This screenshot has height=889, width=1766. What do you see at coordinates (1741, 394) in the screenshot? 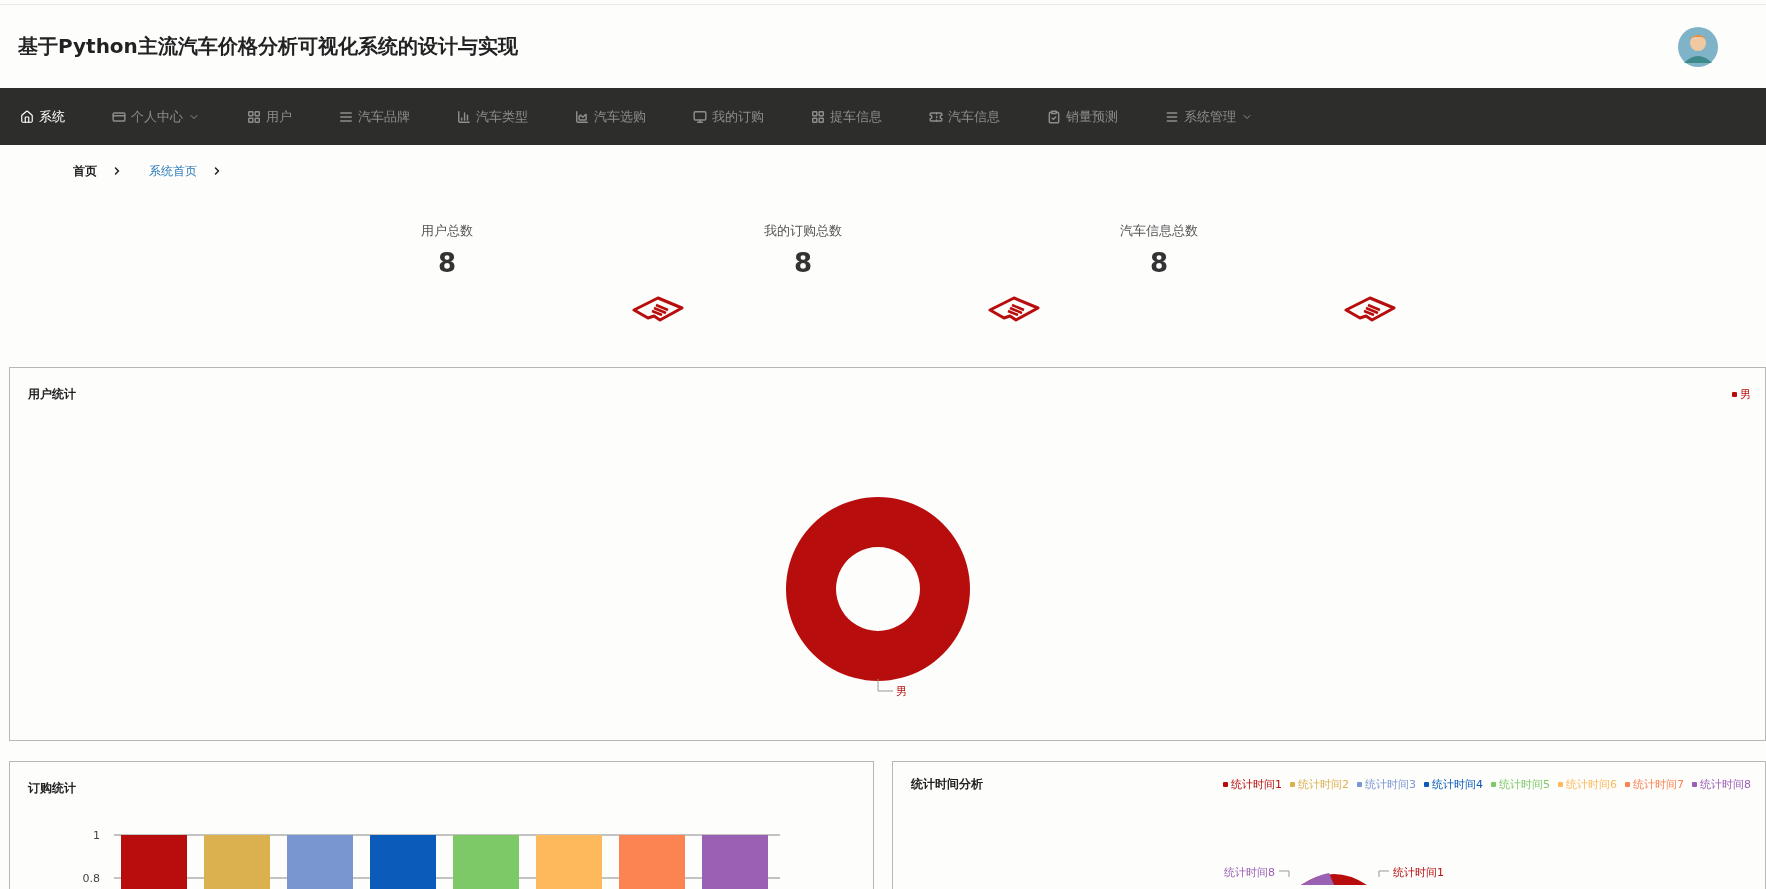
I see `legend-item: 男` at bounding box center [1741, 394].